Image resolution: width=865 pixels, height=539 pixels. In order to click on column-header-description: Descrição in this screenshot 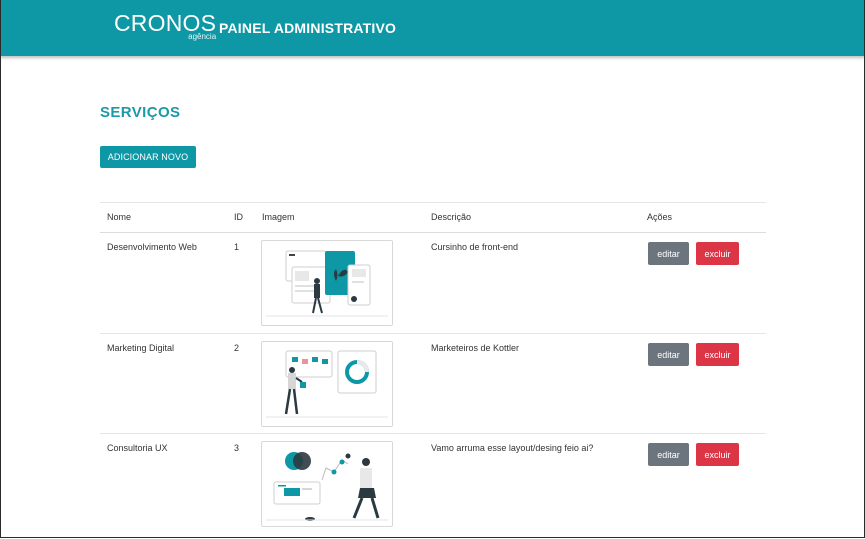, I will do `click(451, 217)`.